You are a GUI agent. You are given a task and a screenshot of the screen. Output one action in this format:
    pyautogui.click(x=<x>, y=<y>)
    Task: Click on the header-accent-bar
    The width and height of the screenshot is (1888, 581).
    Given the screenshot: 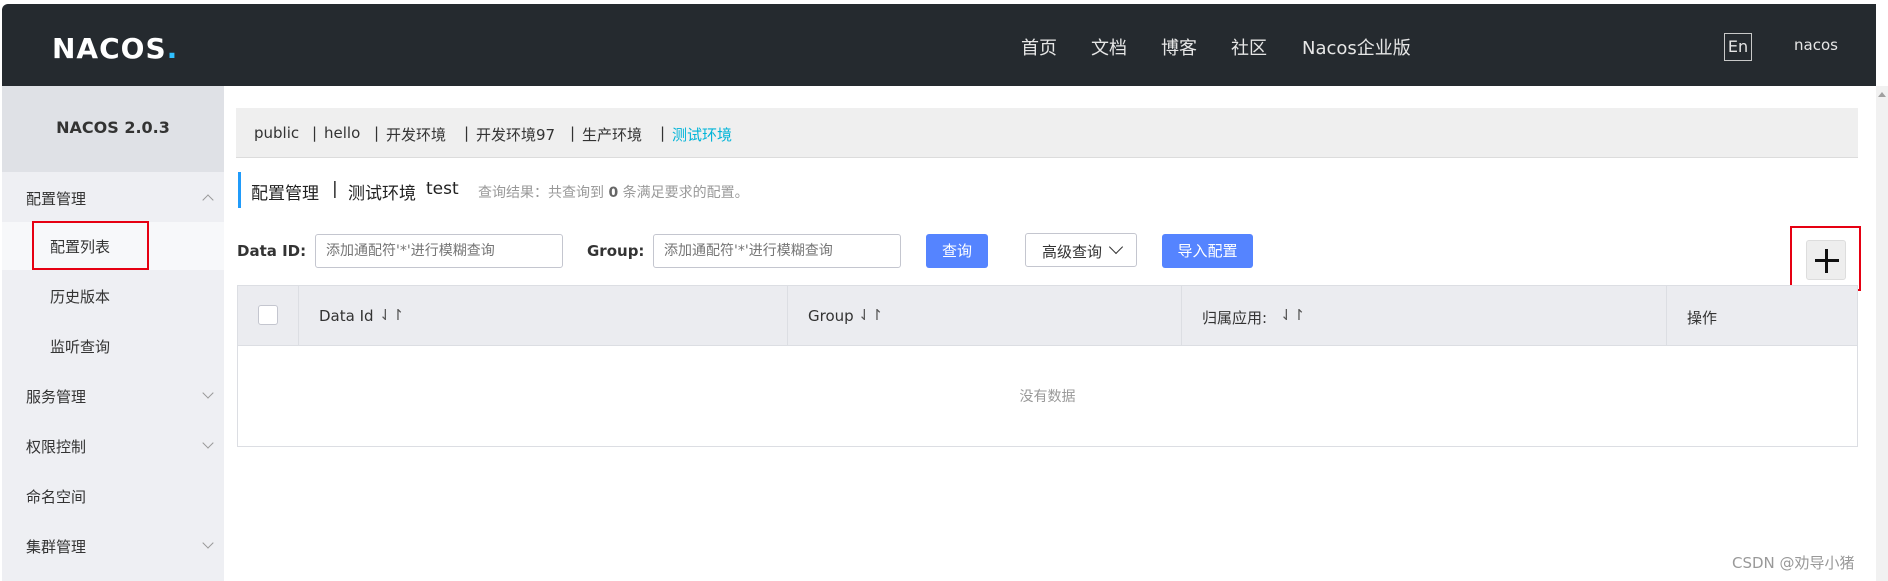 What is the action you would take?
    pyautogui.click(x=239, y=190)
    